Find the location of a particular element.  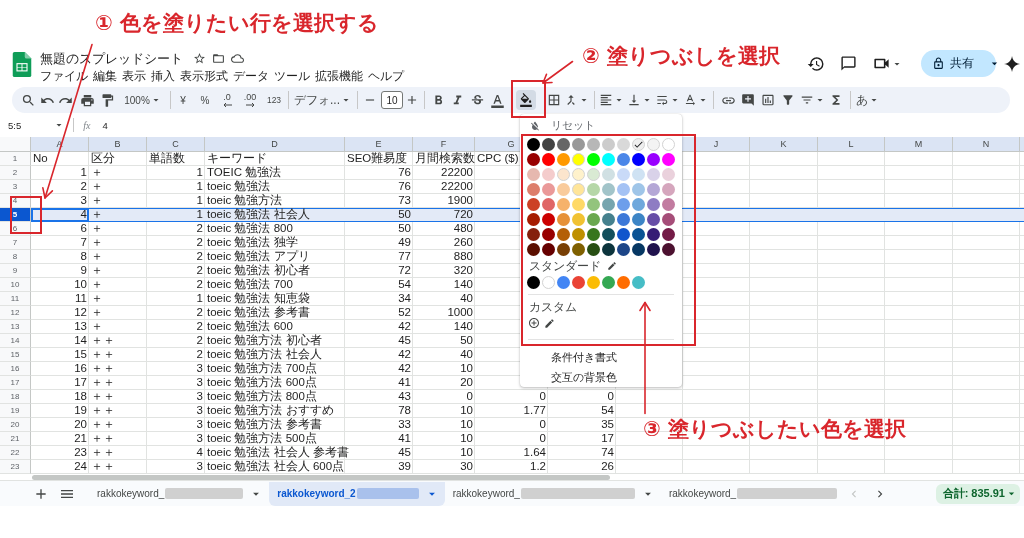

row-number: 7 is located at coordinates (15, 243).